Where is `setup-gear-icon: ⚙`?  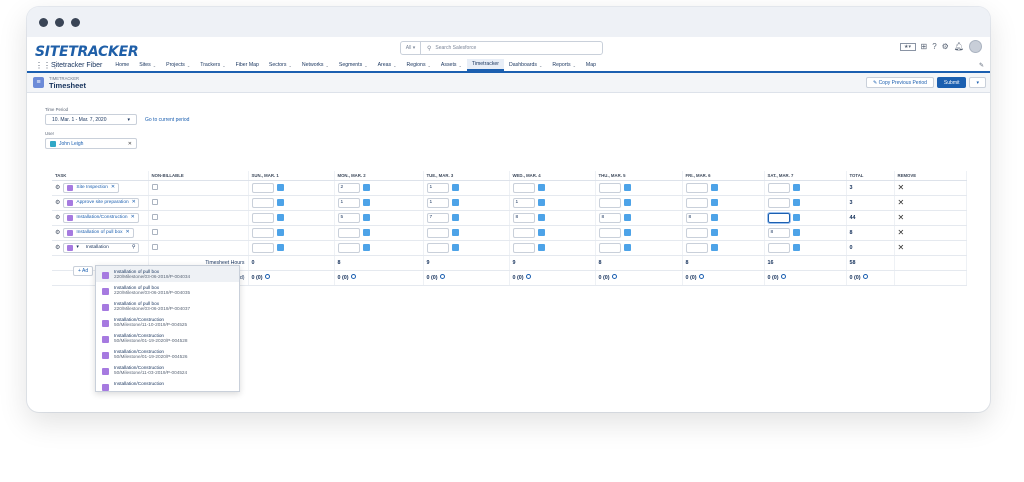 setup-gear-icon: ⚙ is located at coordinates (945, 46).